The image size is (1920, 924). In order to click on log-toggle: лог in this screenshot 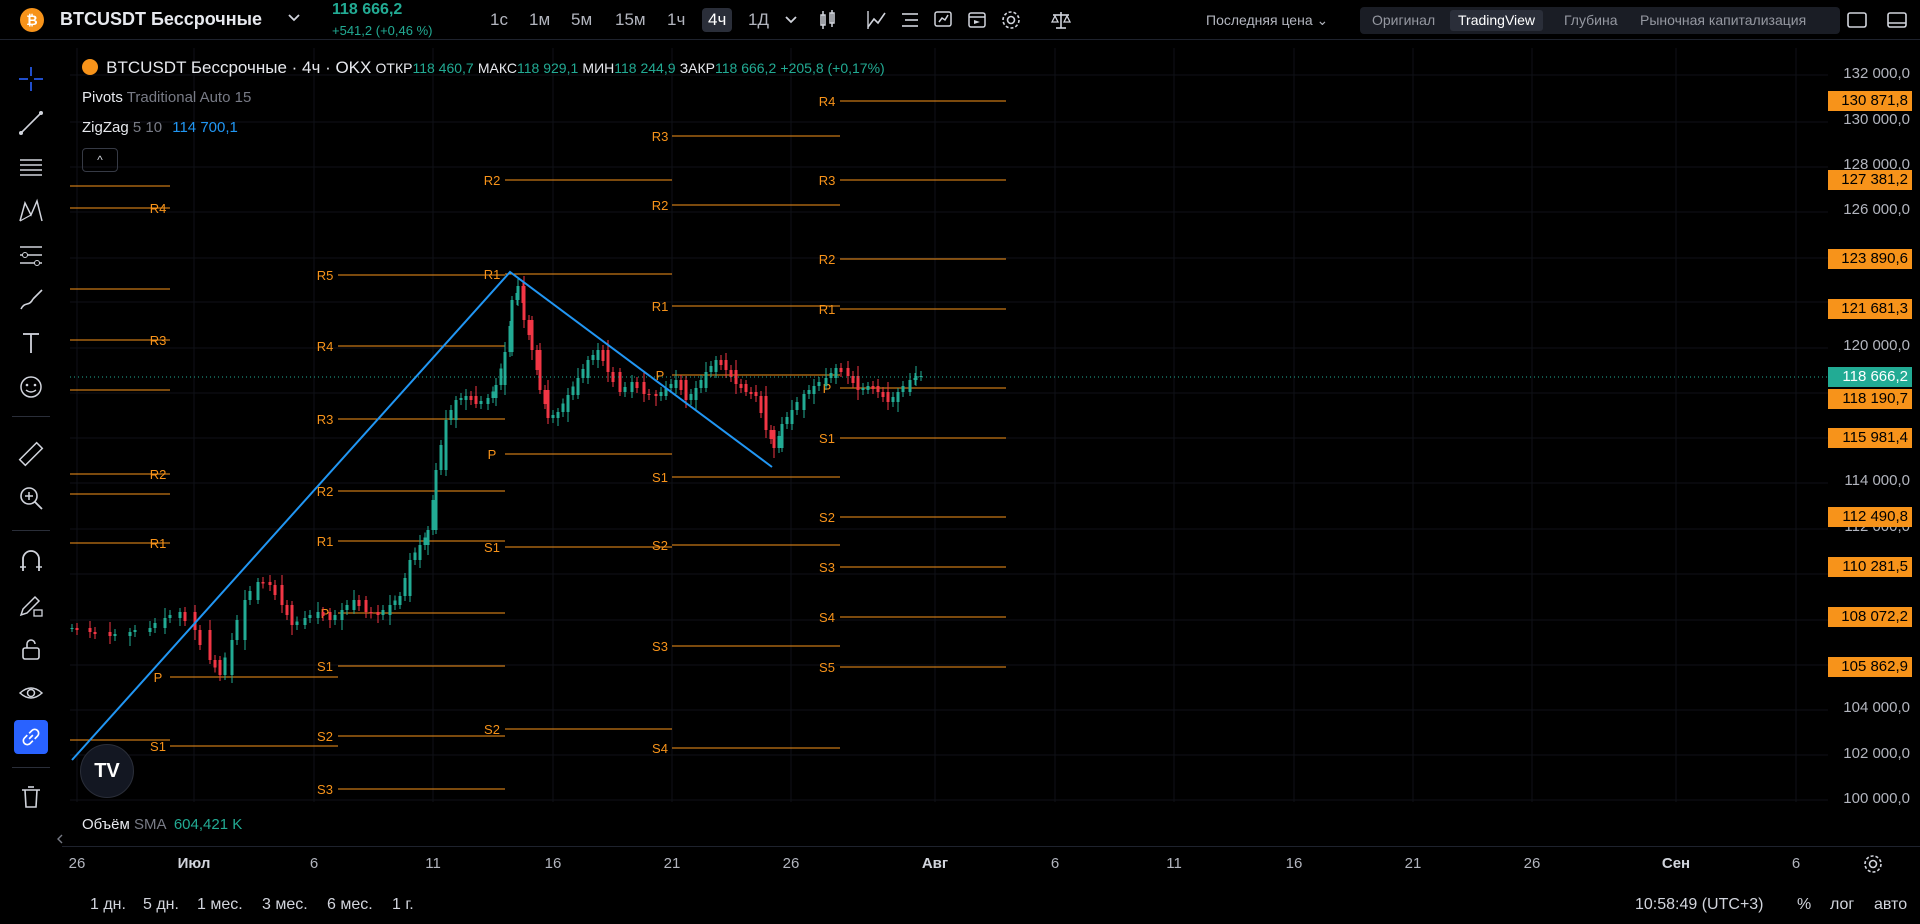, I will do `click(1842, 905)`.